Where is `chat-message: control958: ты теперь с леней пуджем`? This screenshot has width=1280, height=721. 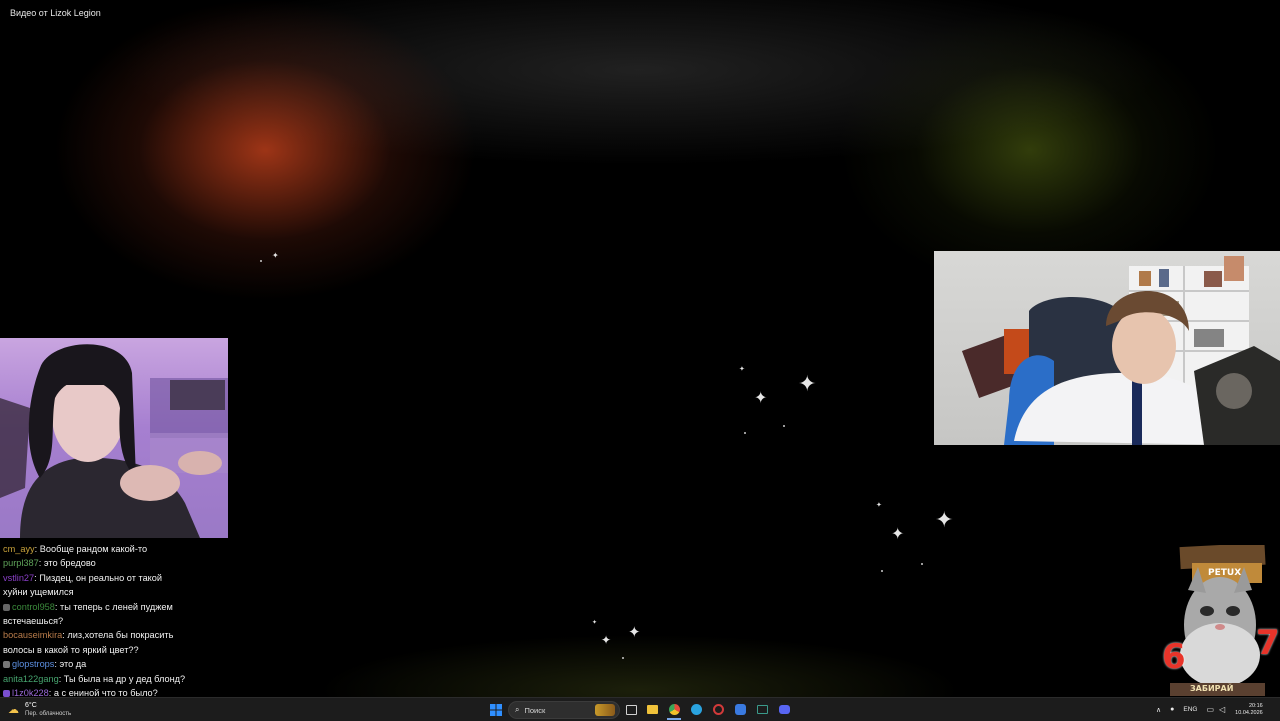 chat-message: control958: ты теперь с леней пуджем is located at coordinates (118, 607).